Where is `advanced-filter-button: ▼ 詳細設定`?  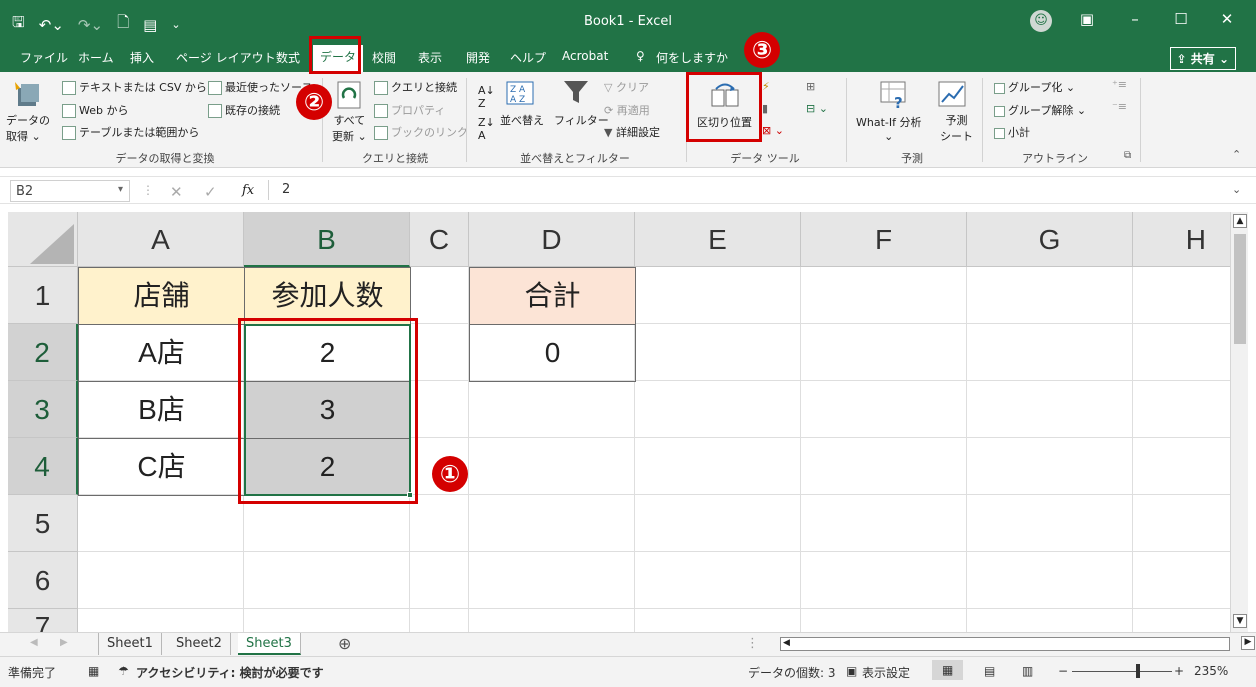
advanced-filter-button: ▼ 詳細設定 is located at coordinates (632, 132).